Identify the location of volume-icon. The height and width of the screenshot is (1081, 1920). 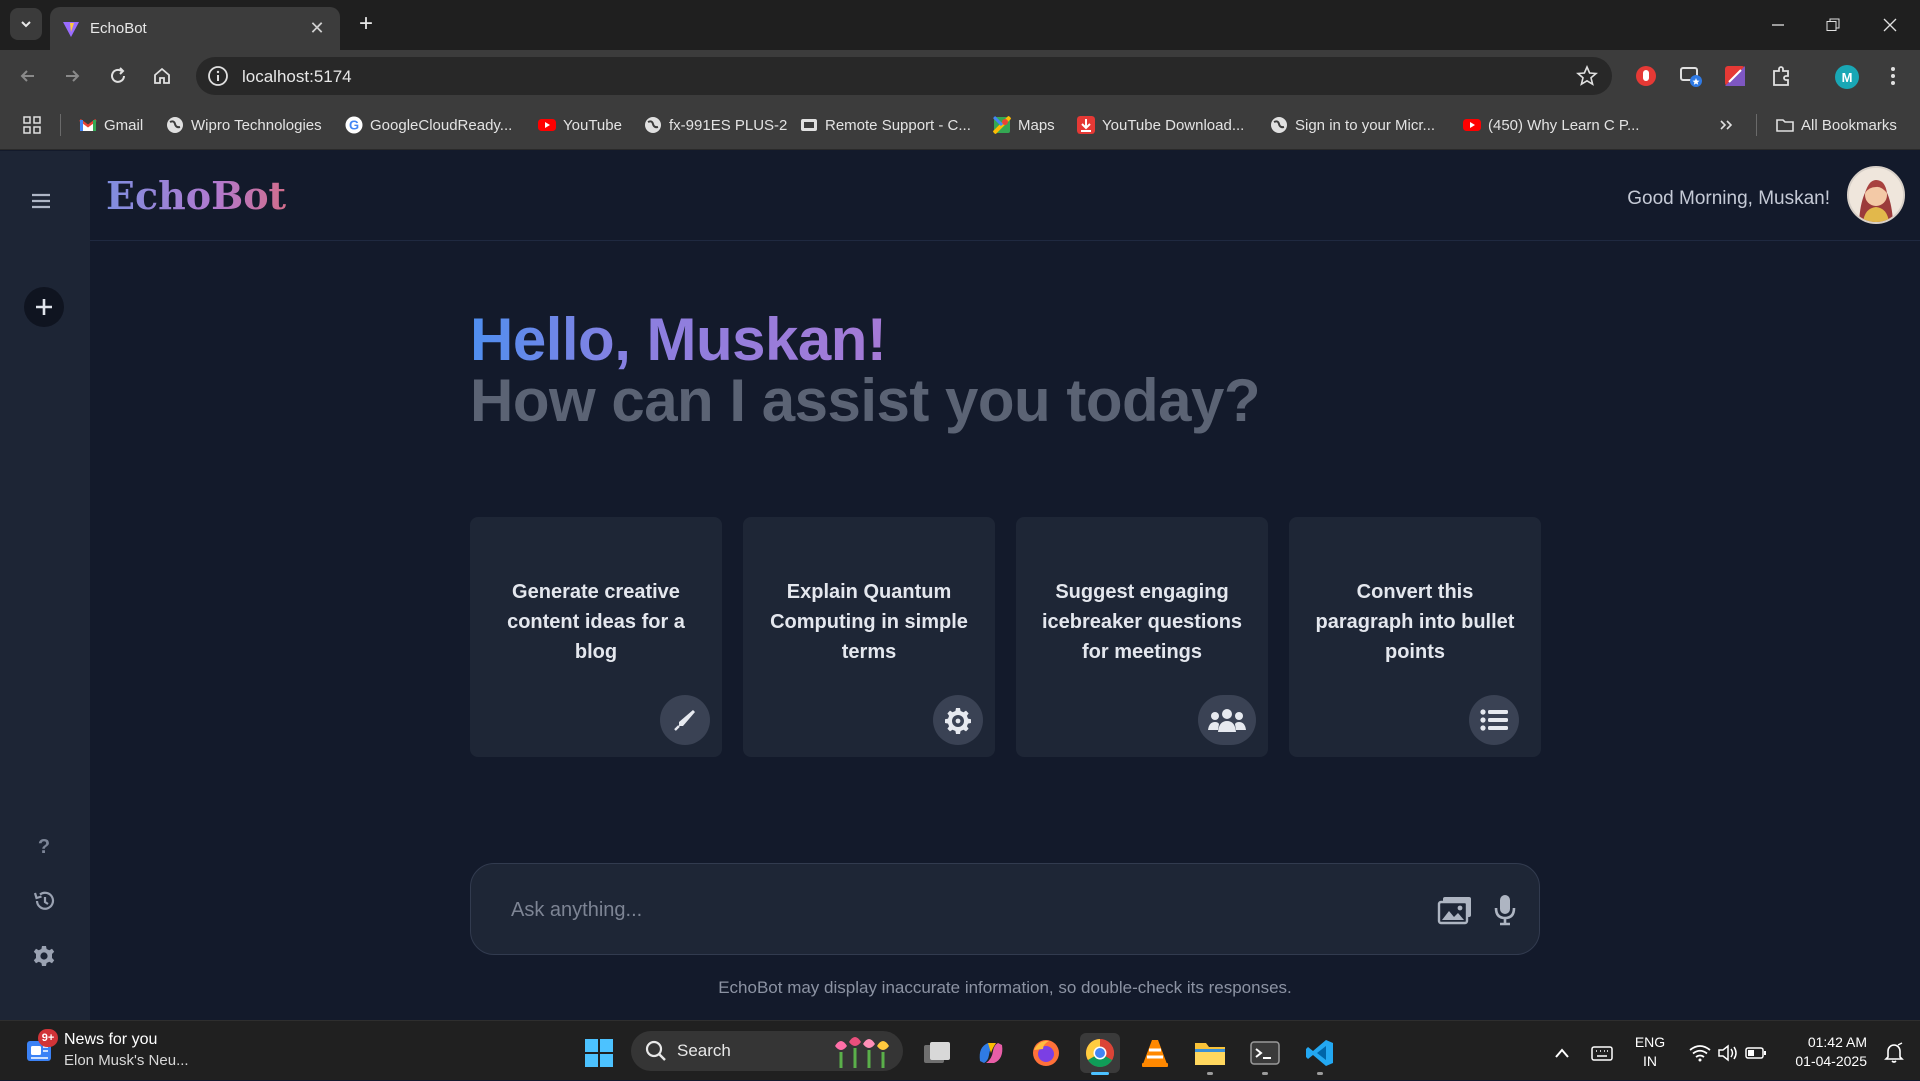
(1727, 1053).